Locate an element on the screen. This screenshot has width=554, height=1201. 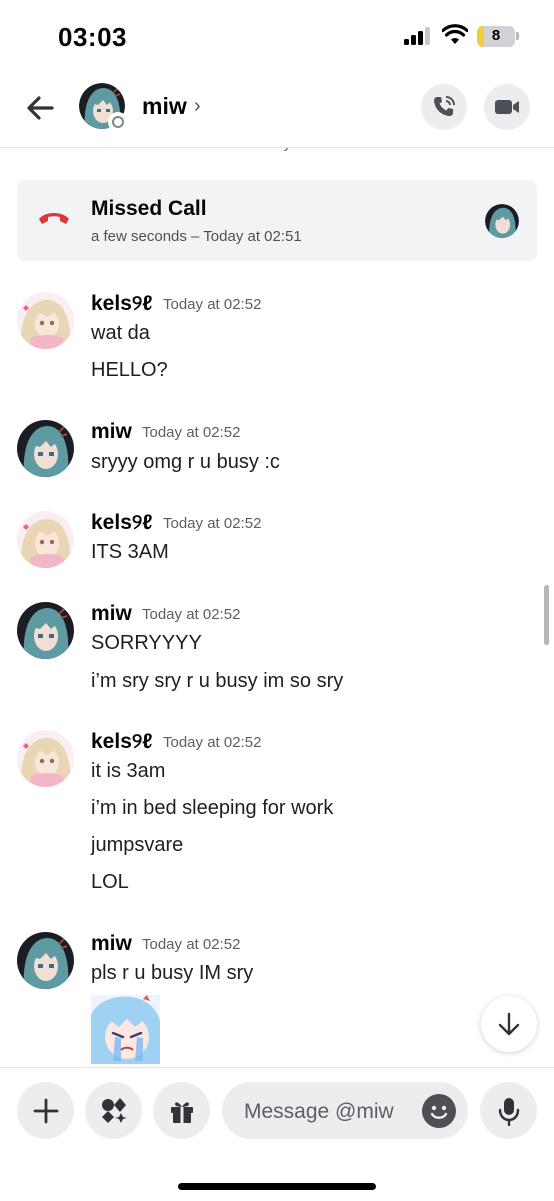
video-camera-icon is located at coordinates (507, 107).